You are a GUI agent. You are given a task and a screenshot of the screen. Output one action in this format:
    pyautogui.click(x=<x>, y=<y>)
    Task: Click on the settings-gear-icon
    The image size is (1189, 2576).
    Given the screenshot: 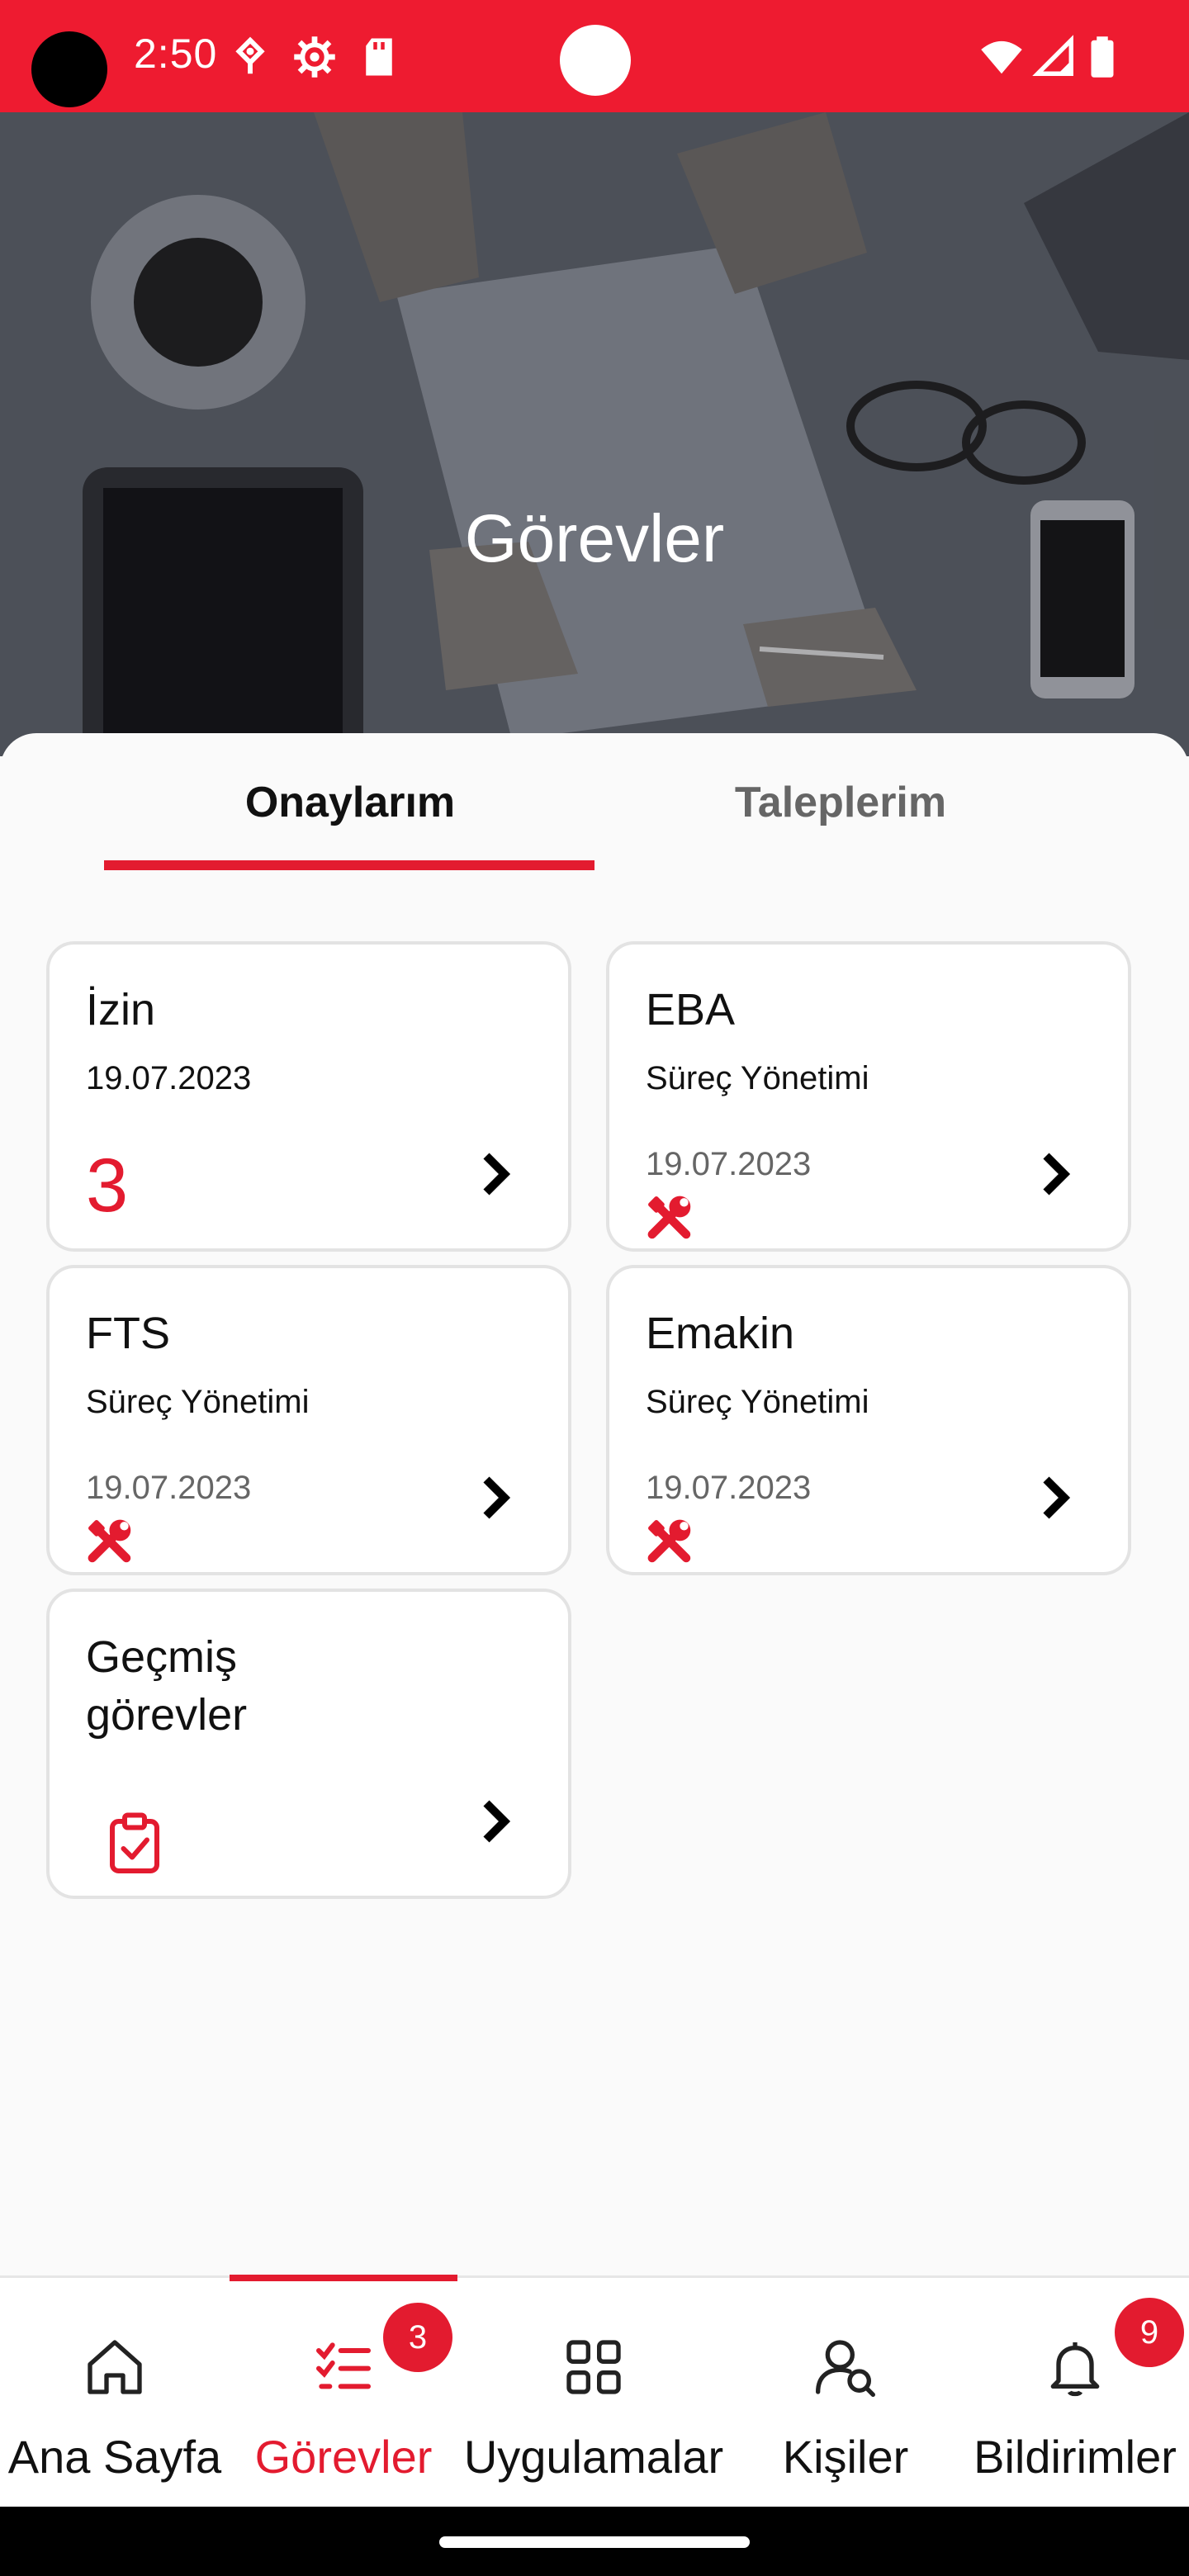 What is the action you would take?
    pyautogui.click(x=314, y=57)
    